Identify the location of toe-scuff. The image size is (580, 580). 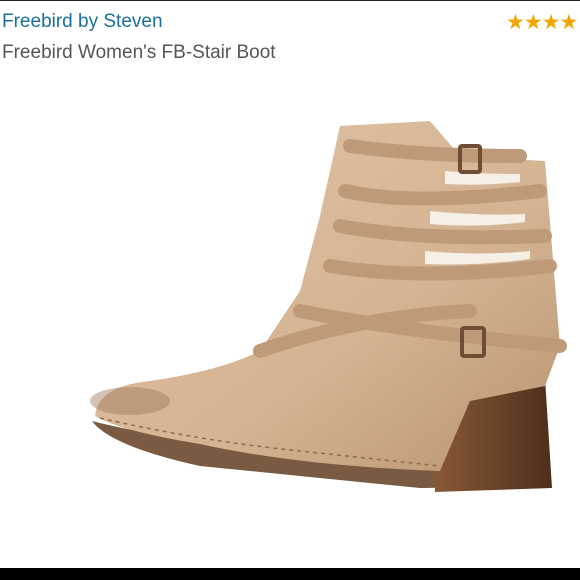
(130, 401).